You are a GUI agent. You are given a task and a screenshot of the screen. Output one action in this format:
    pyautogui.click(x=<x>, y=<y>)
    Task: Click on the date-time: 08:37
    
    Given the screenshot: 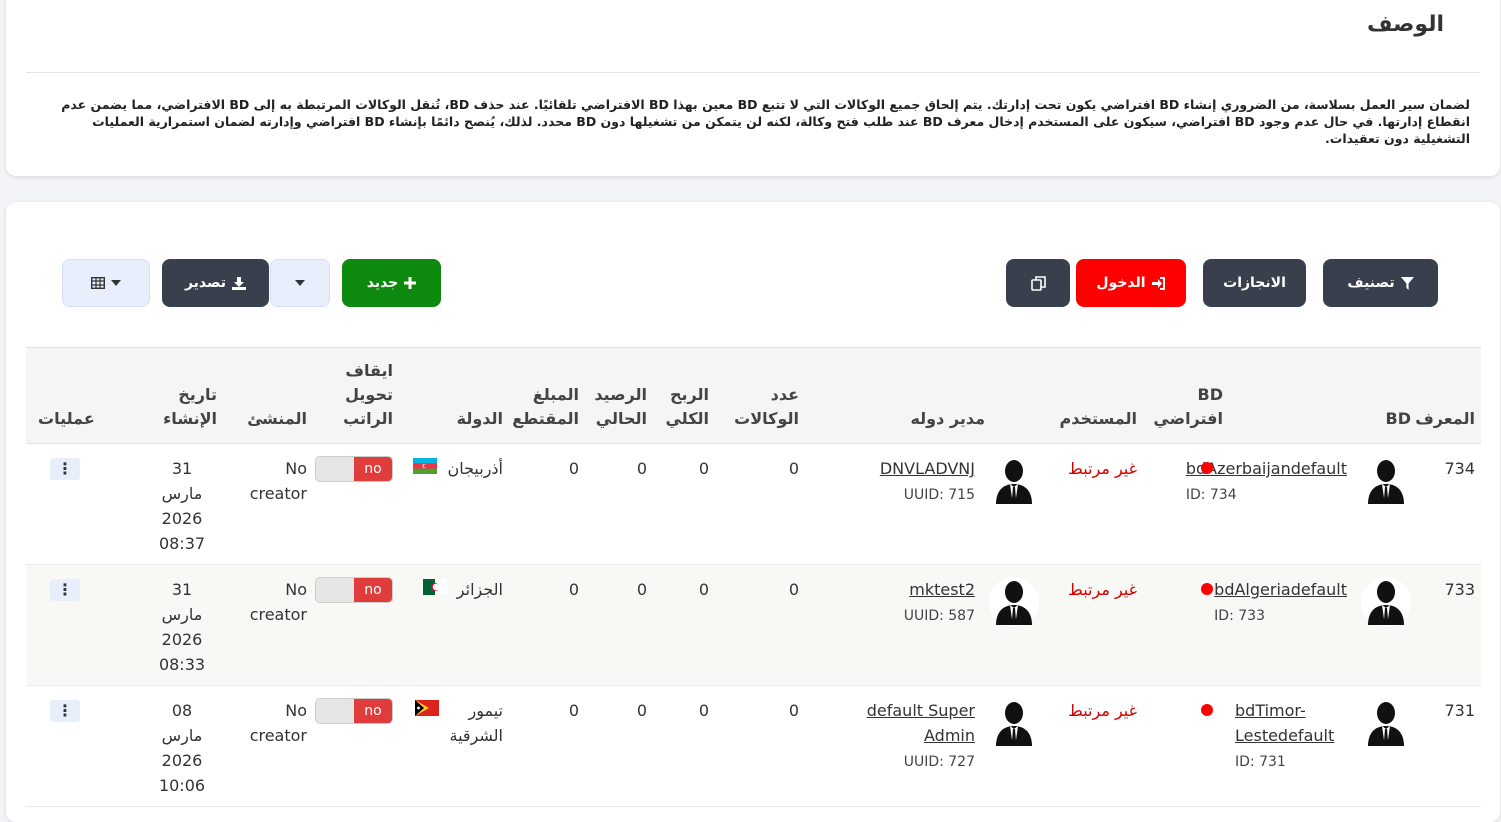 What is the action you would take?
    pyautogui.click(x=182, y=543)
    